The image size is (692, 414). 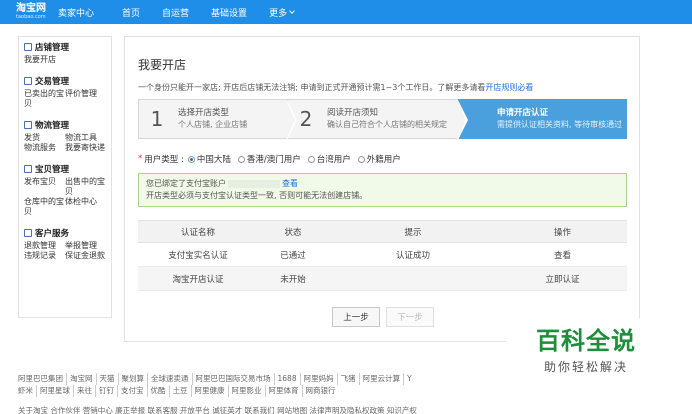 I want to click on col-status: 状态, so click(x=293, y=231).